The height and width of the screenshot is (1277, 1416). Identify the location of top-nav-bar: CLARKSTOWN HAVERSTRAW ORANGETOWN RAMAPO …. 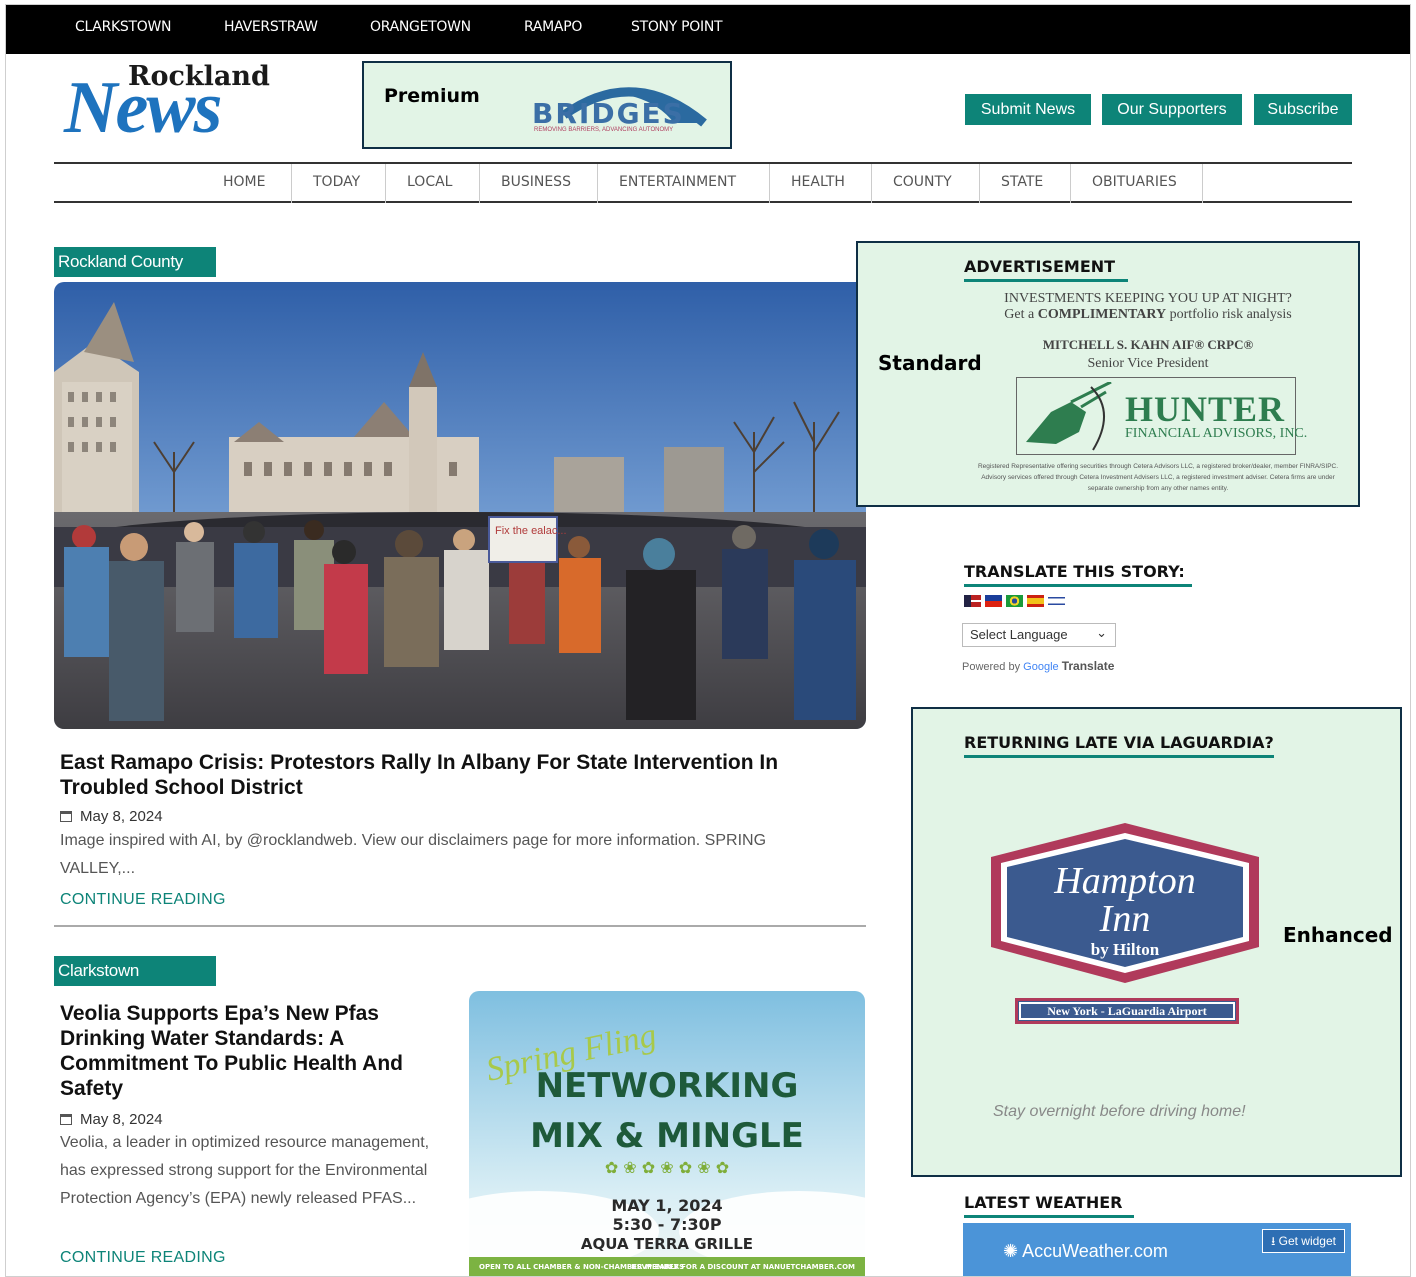
(708, 29).